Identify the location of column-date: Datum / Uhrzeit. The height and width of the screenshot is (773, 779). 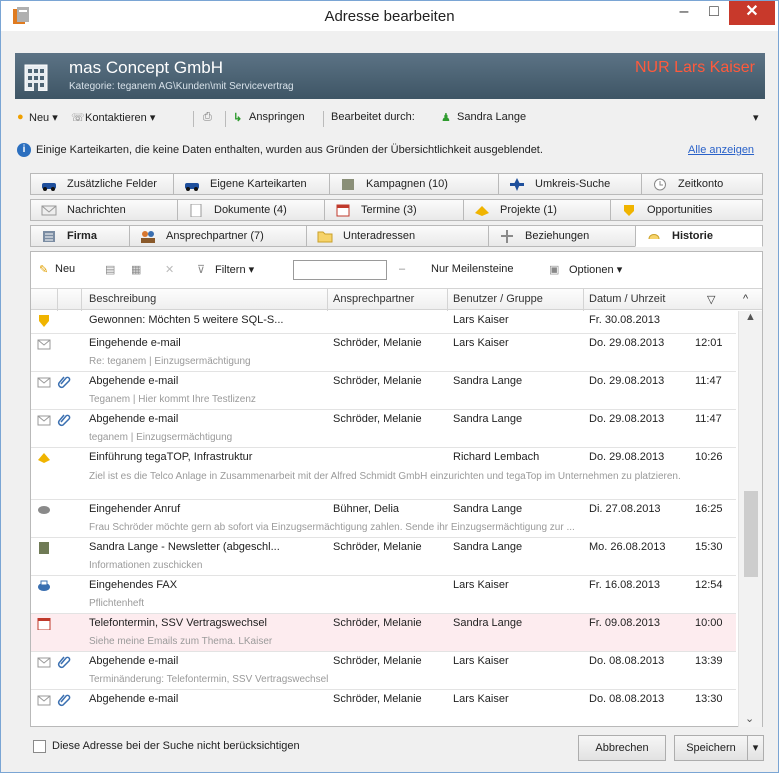
(627, 299).